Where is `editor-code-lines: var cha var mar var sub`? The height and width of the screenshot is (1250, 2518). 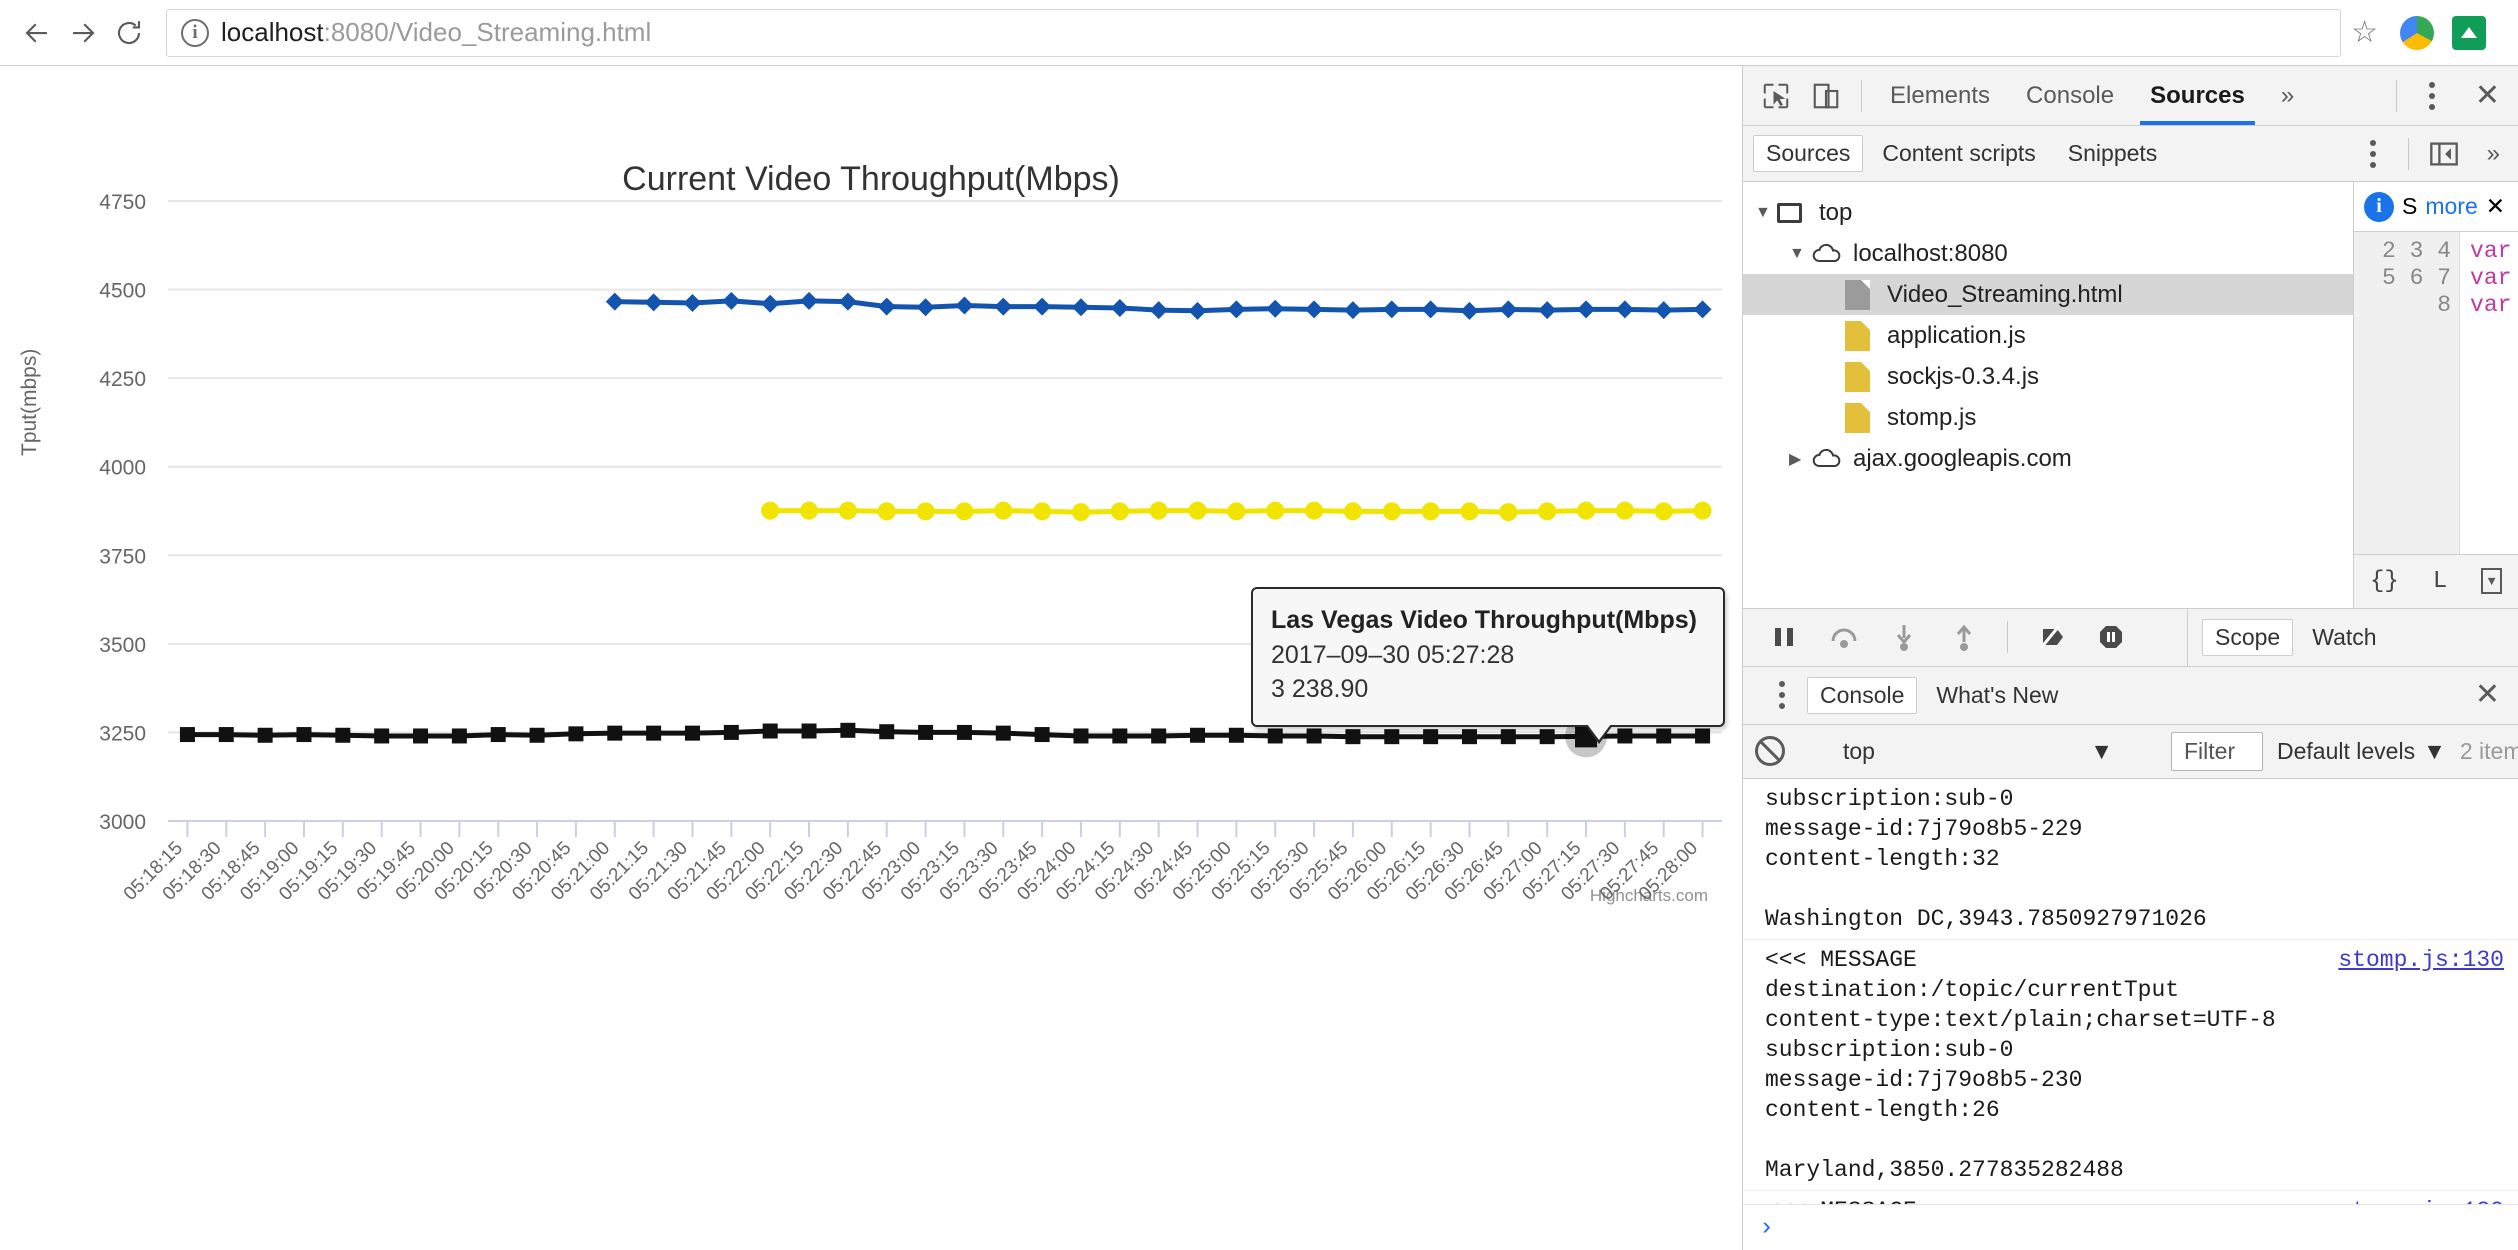 editor-code-lines: var cha var mar var sub is located at coordinates (2489, 393).